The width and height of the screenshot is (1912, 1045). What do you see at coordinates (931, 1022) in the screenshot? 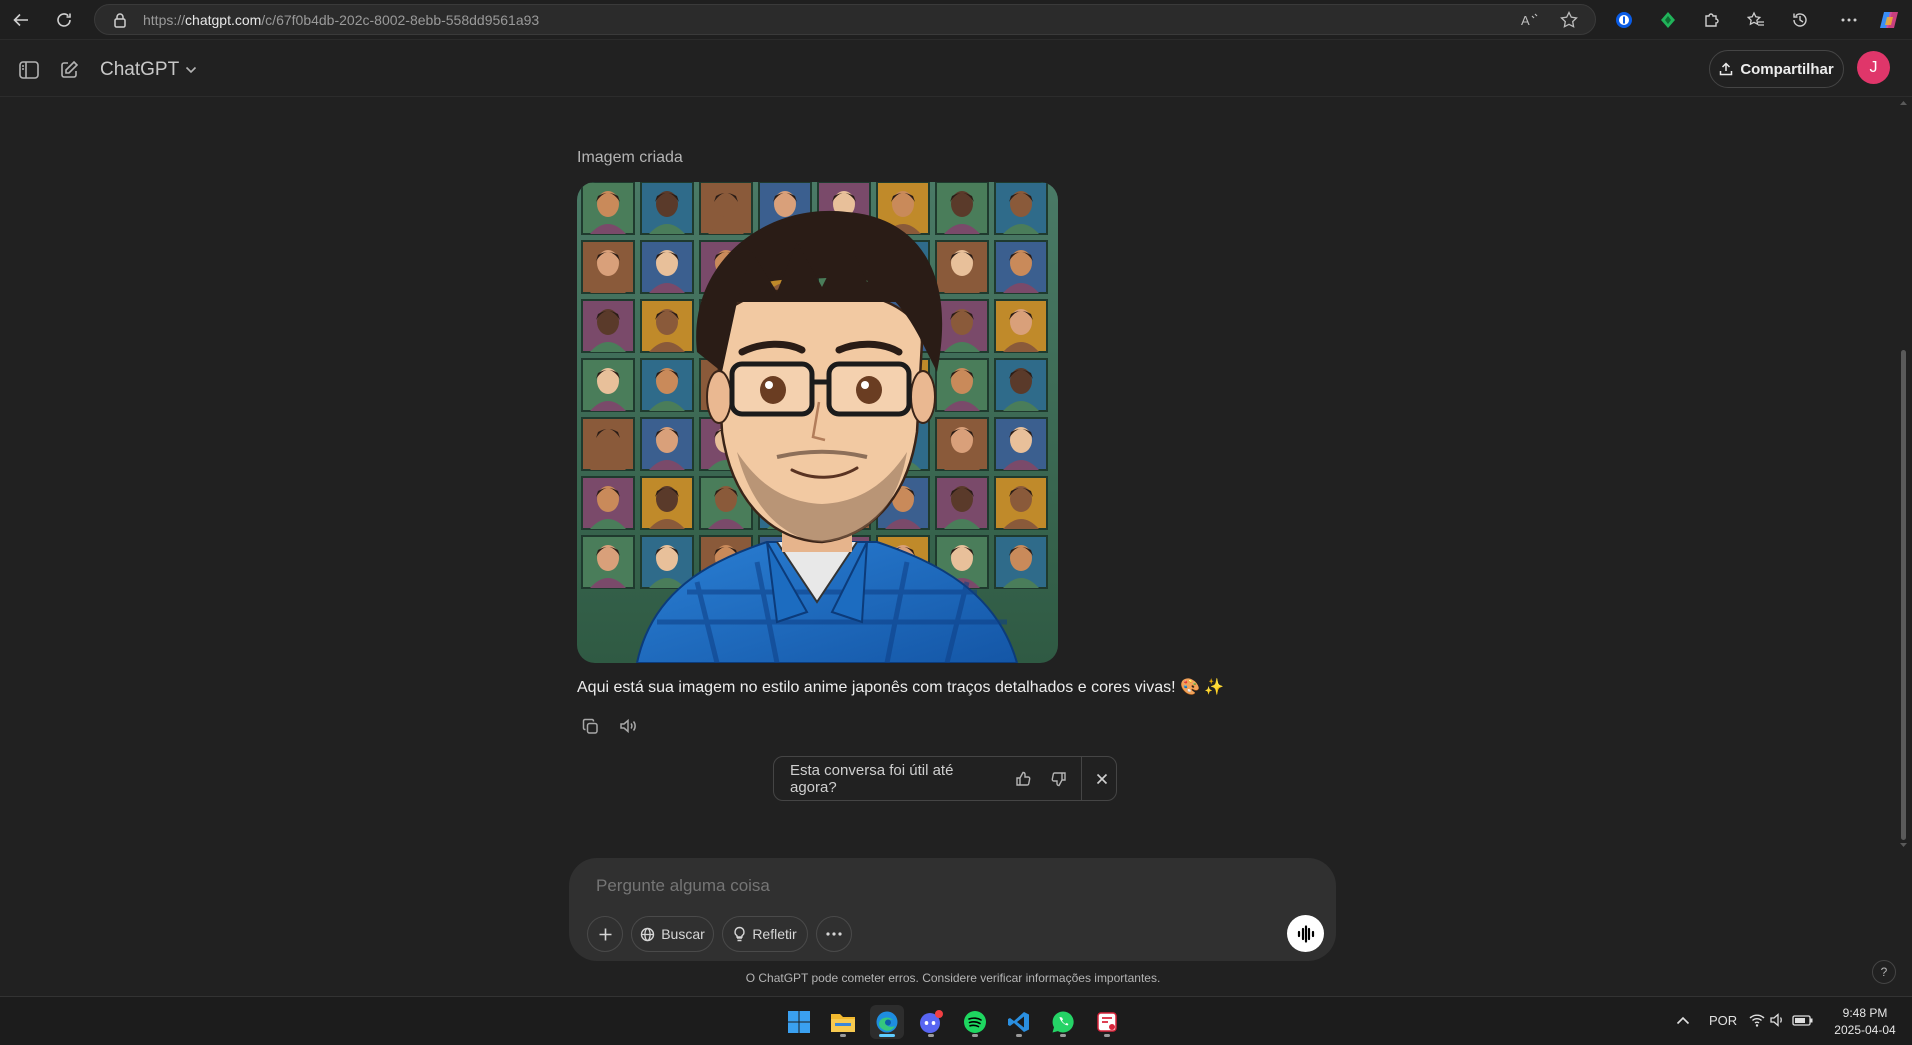
I see `discord-icon` at bounding box center [931, 1022].